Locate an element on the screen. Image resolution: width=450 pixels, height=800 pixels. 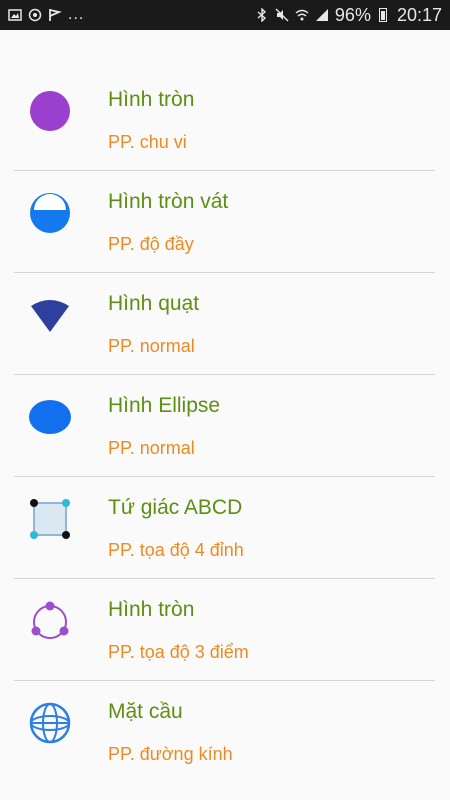
list-item: Hình tròn PP. tọa độ 3 điểm is located at coordinates (225, 629).